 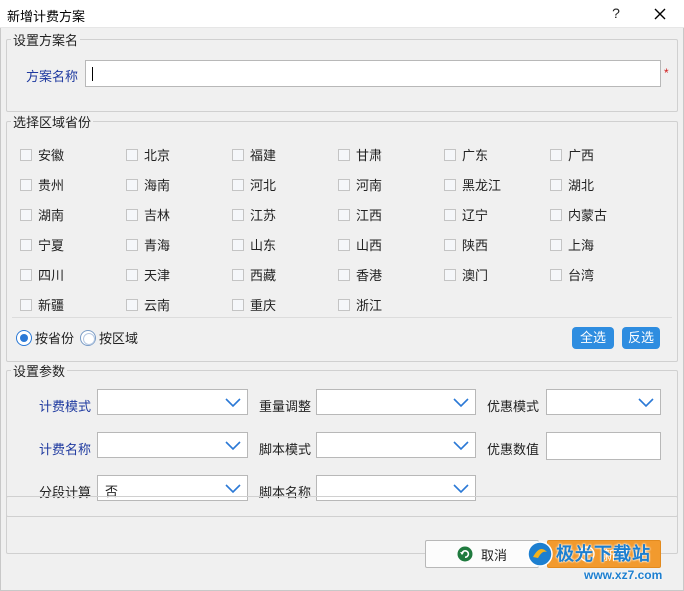 What do you see at coordinates (172, 445) in the screenshot?
I see `billing-name-select` at bounding box center [172, 445].